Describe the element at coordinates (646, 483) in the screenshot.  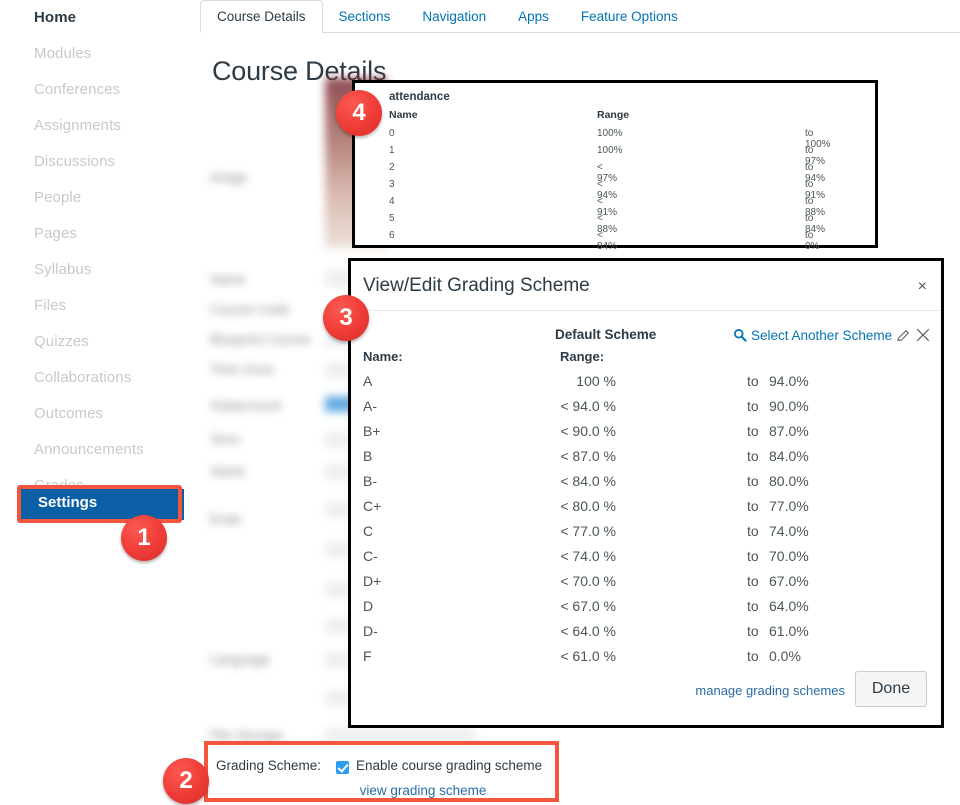
I see `grading-scheme-row: B- < 84.0 % to 80.0%` at that location.